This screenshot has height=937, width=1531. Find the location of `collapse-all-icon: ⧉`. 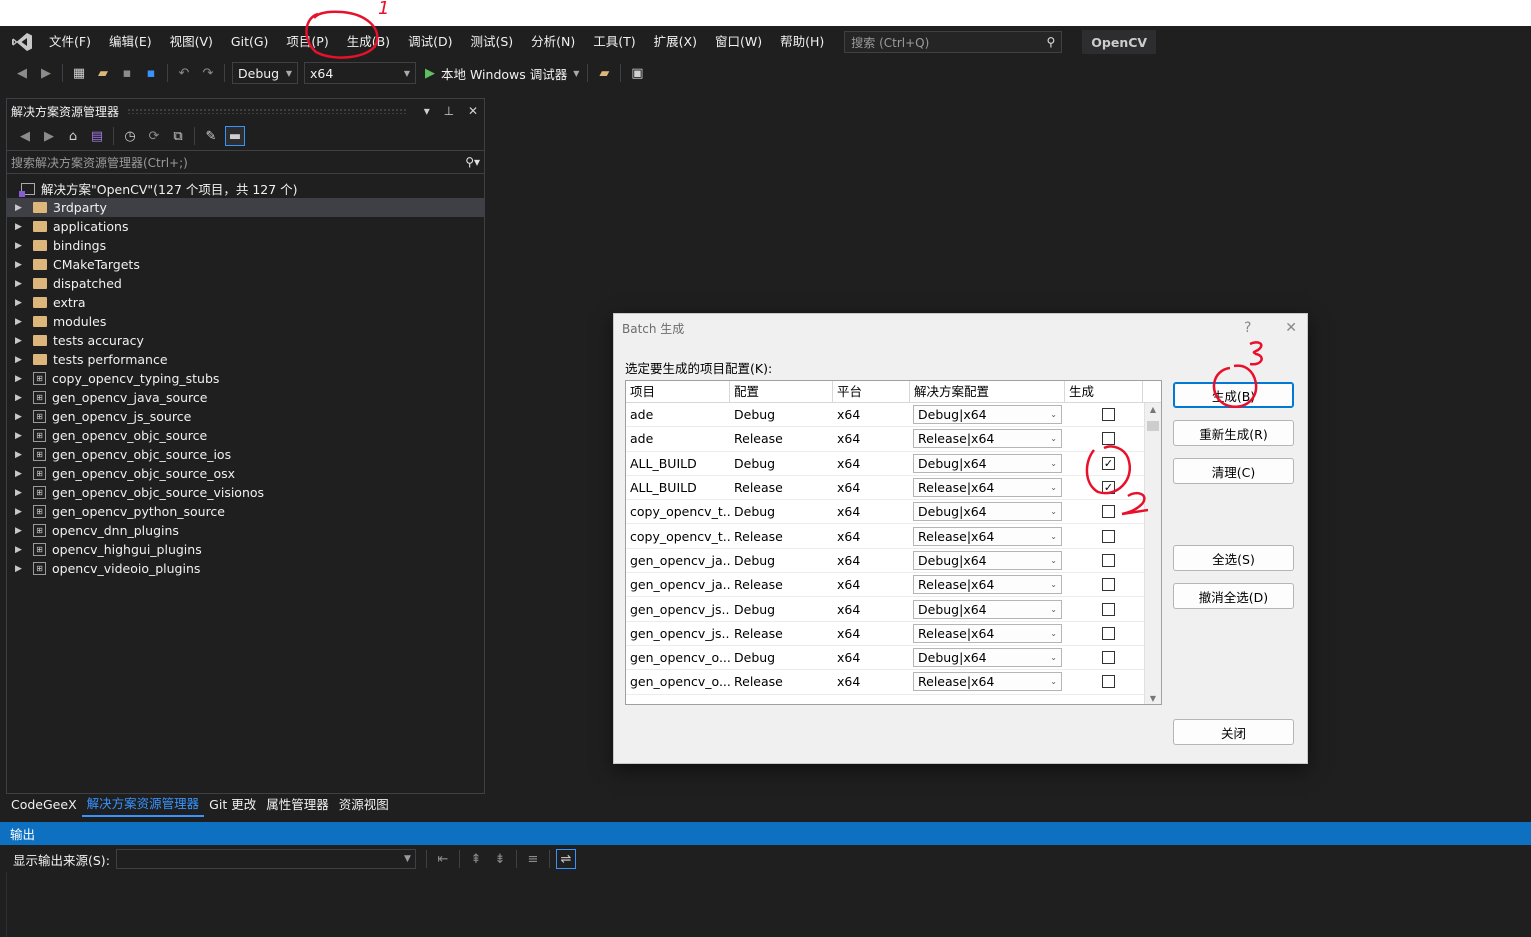

collapse-all-icon: ⧉ is located at coordinates (178, 136).